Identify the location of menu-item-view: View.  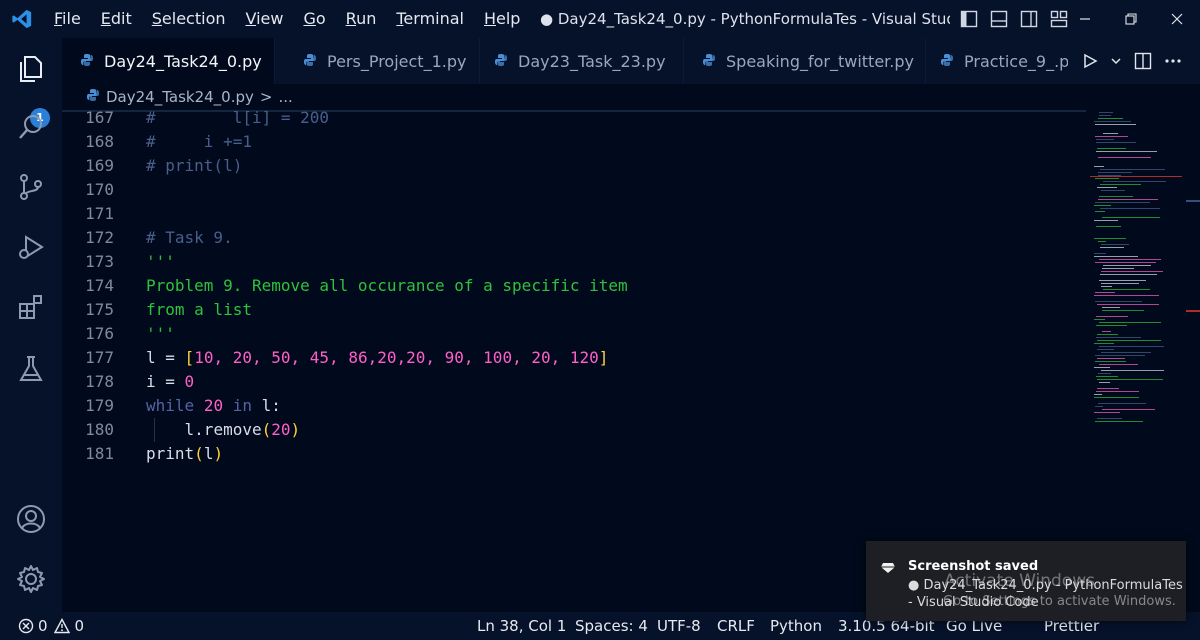
(265, 19).